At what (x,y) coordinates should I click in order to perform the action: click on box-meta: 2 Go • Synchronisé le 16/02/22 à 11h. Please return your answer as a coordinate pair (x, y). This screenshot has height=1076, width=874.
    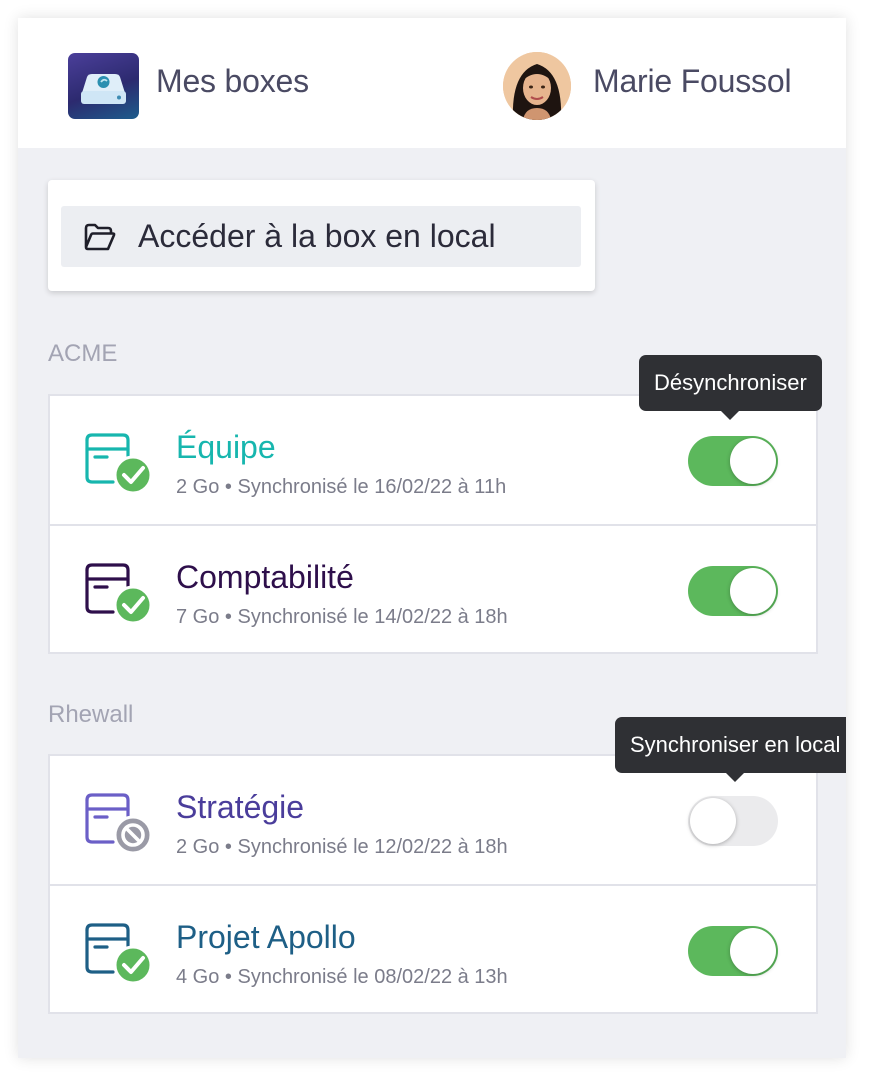
    Looking at the image, I should click on (341, 487).